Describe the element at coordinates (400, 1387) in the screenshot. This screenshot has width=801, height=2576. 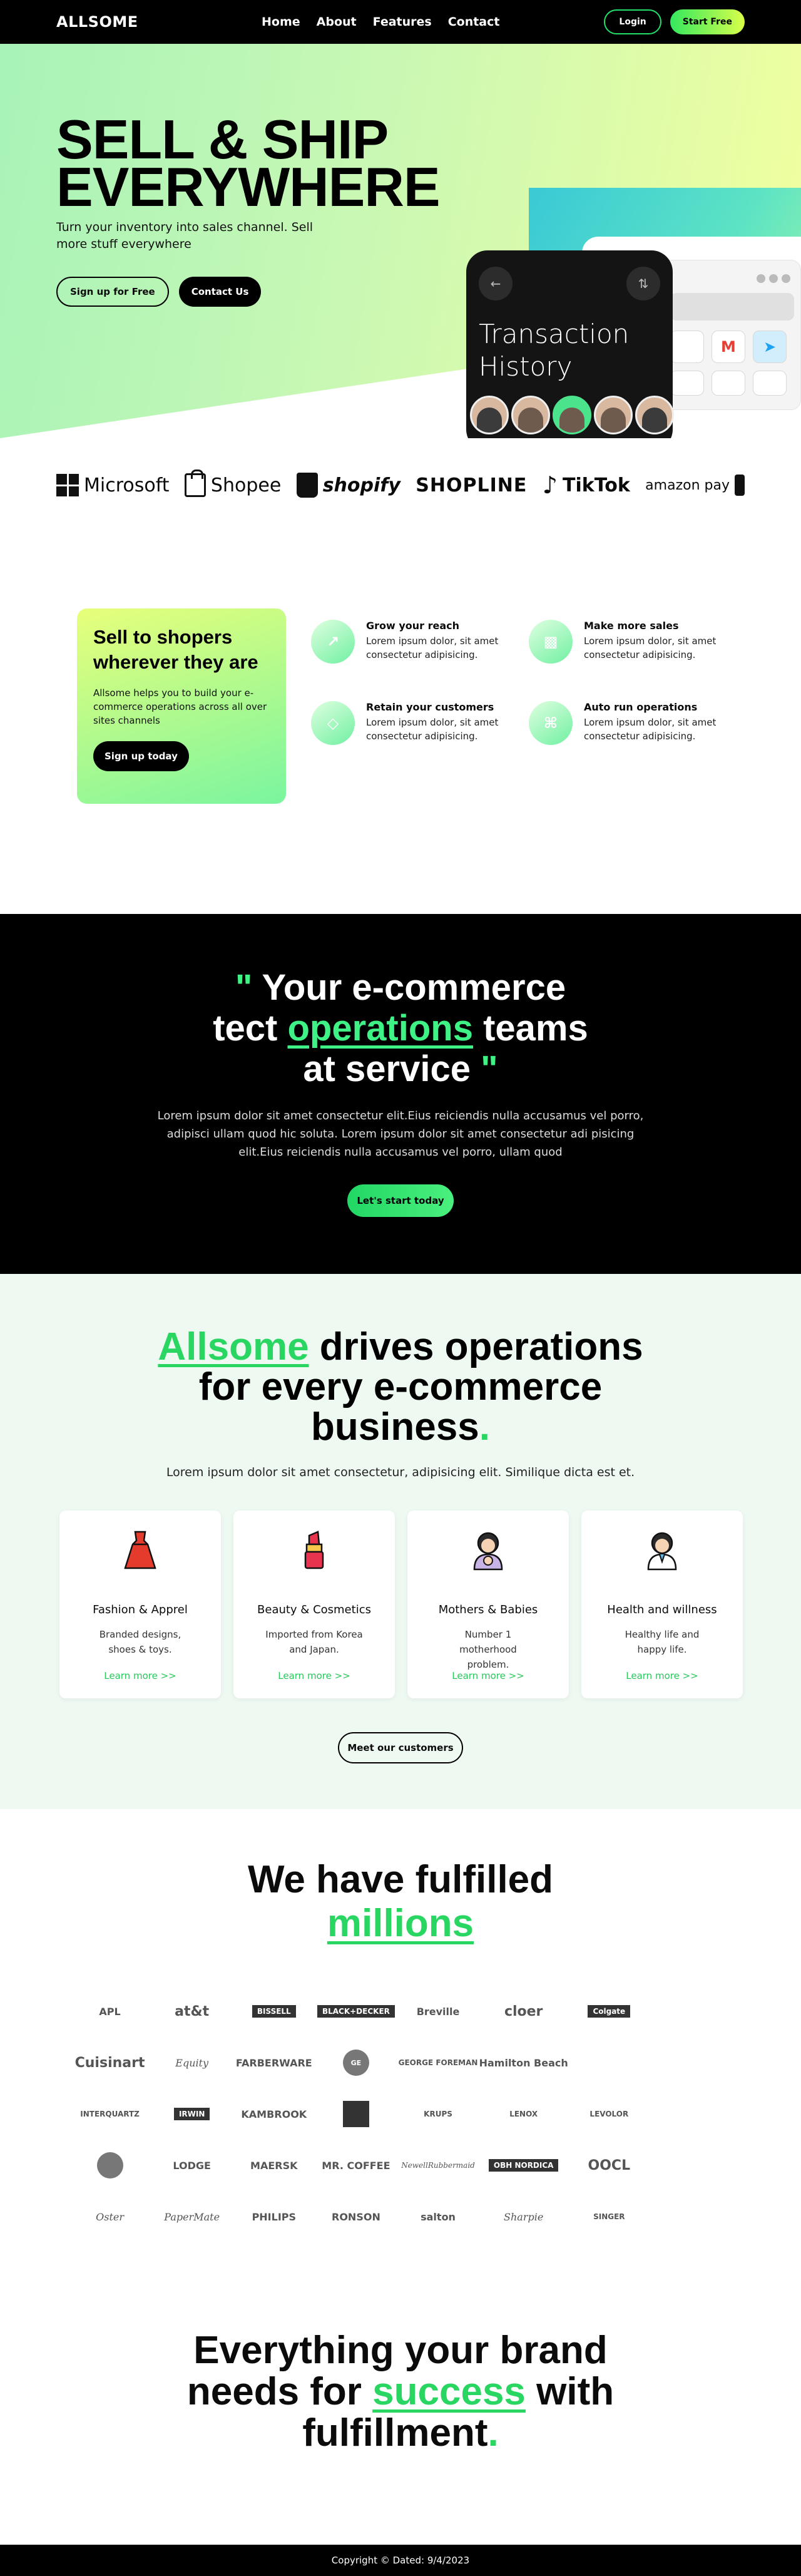
I see `categories-heading-line2: for every e-commerce` at that location.